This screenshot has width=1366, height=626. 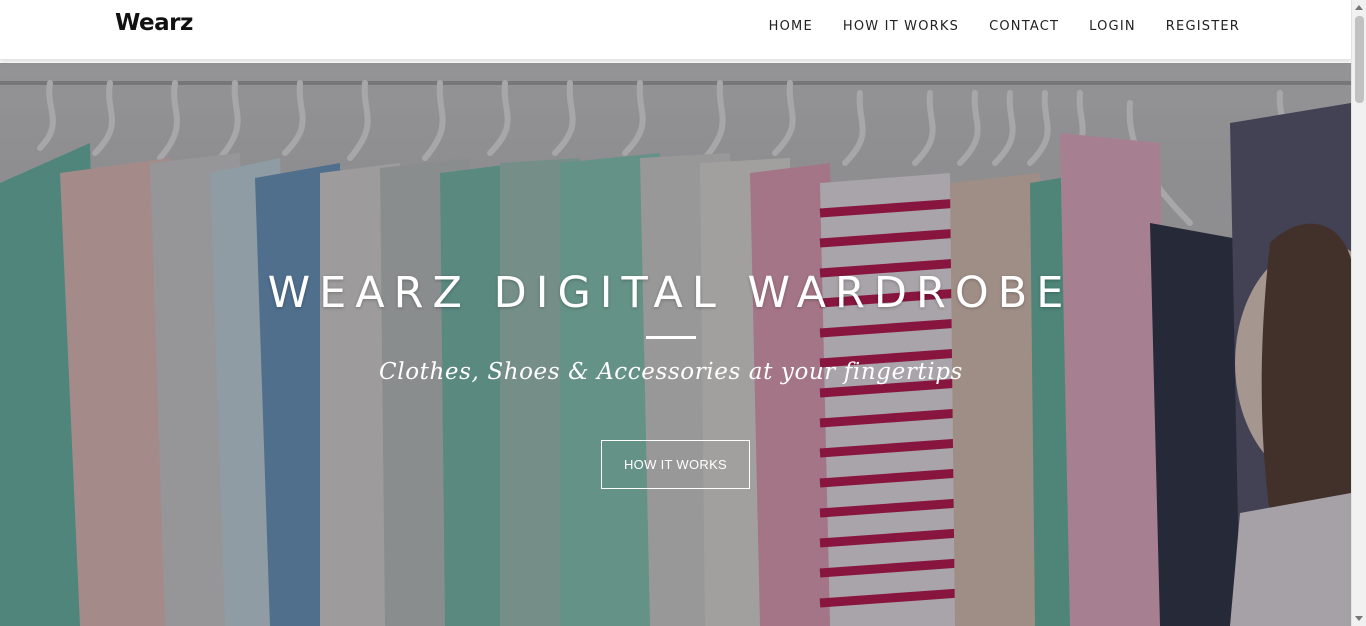 I want to click on nav-link-home: HOME, so click(x=791, y=26).